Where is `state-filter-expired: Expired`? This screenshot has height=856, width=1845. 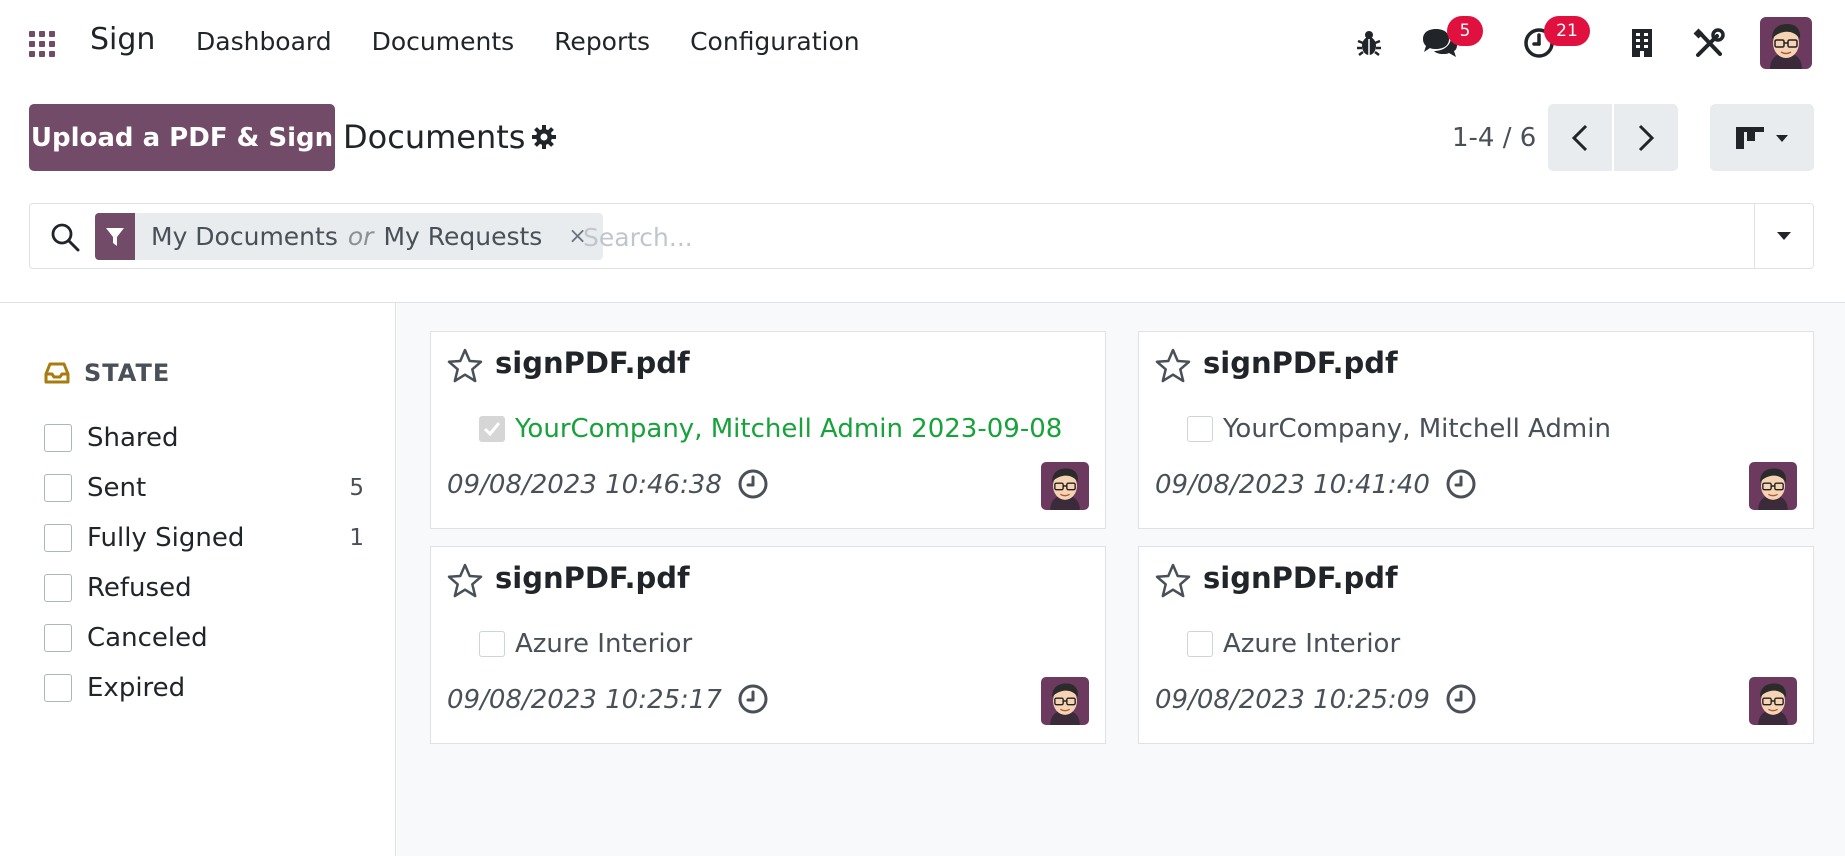 state-filter-expired: Expired is located at coordinates (204, 688).